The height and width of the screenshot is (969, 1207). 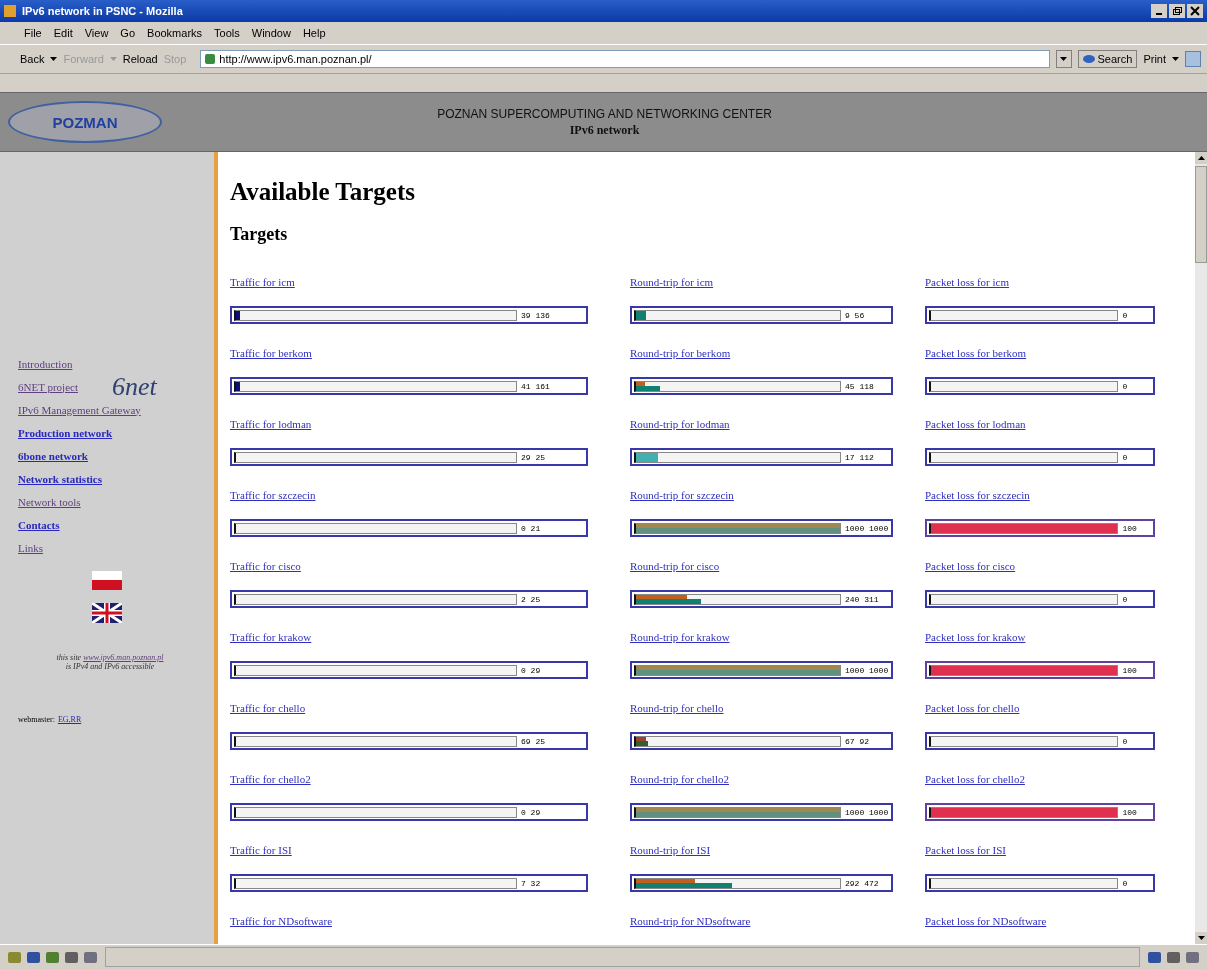 I want to click on target-link: Round-trip for chello, so click(x=777, y=709).